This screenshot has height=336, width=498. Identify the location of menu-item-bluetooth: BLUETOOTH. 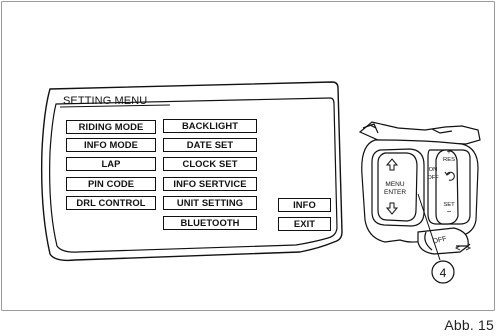
(210, 223).